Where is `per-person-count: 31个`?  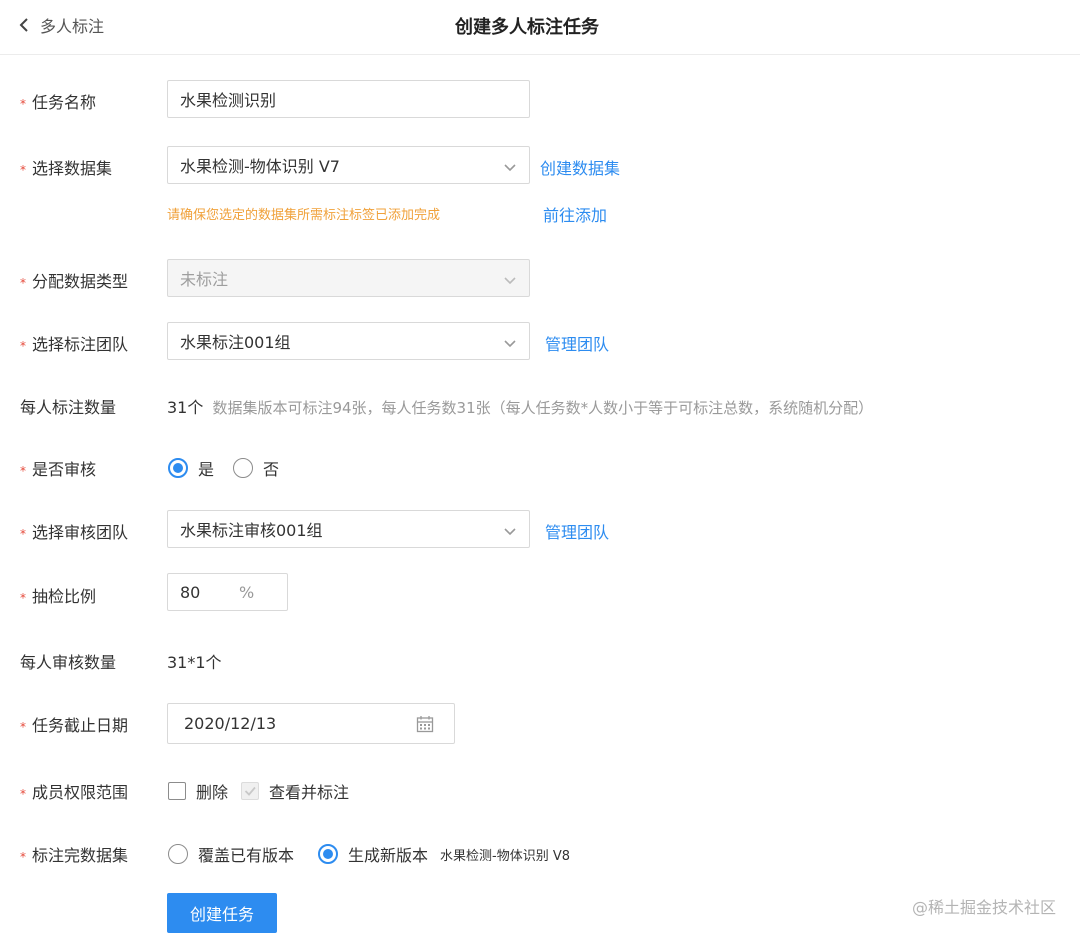
per-person-count: 31个 is located at coordinates (185, 407).